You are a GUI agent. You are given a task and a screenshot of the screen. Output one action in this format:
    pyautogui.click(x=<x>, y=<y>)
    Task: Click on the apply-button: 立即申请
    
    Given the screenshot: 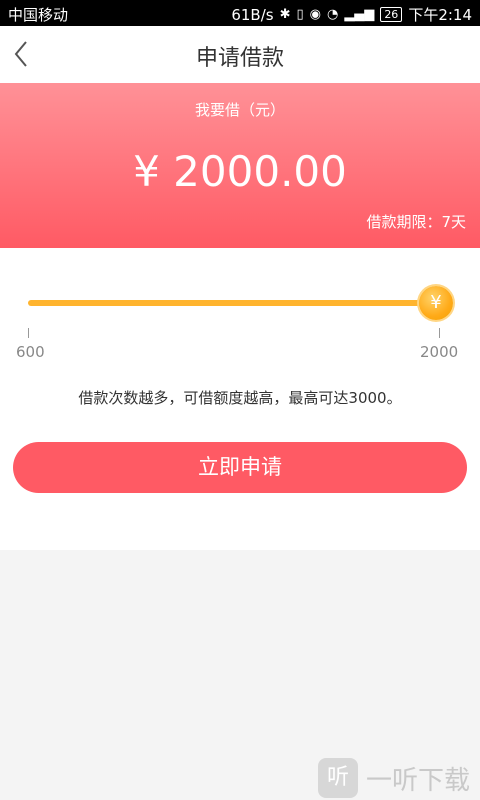 What is the action you would take?
    pyautogui.click(x=240, y=467)
    